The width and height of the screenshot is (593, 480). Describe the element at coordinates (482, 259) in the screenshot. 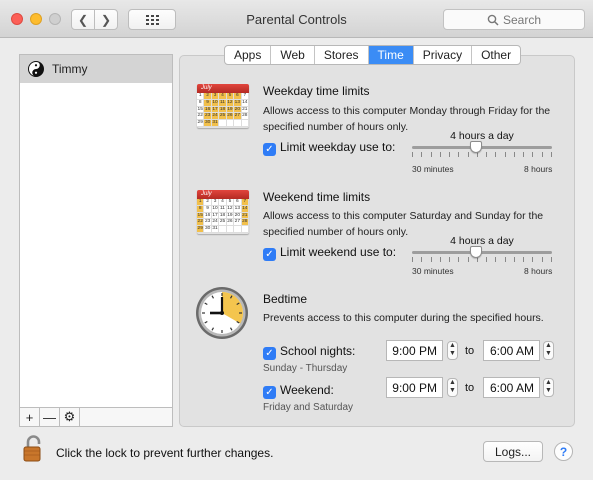

I see `weekend-slider-ticks` at that location.